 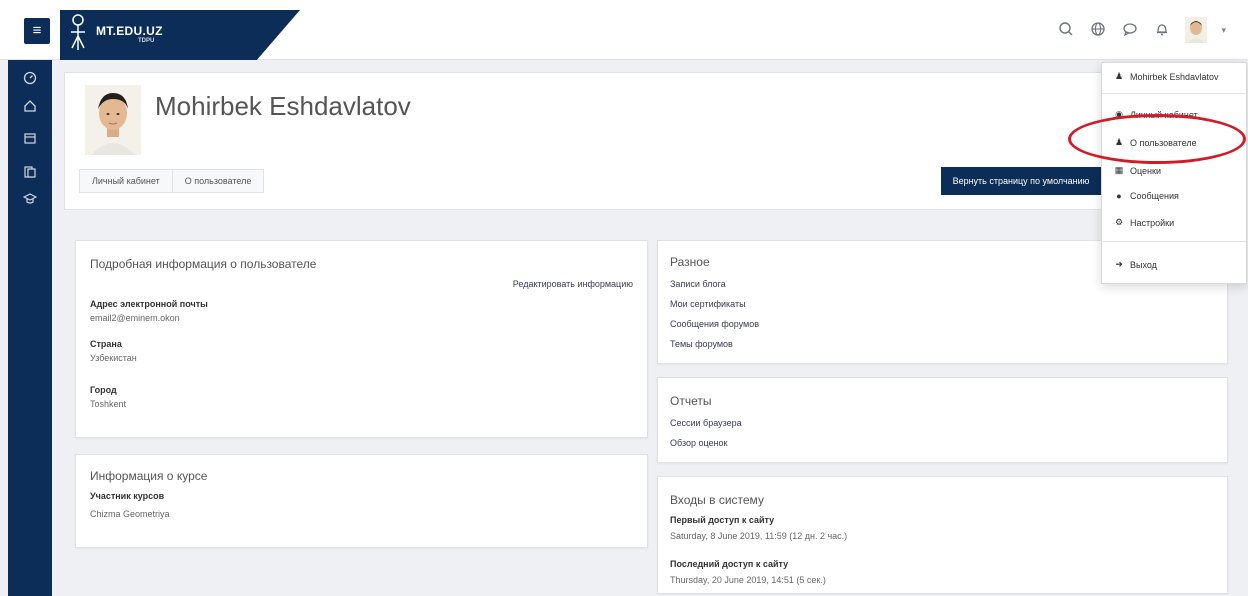 What do you see at coordinates (1143, 264) in the screenshot?
I see `menu-logout-label: Выход` at bounding box center [1143, 264].